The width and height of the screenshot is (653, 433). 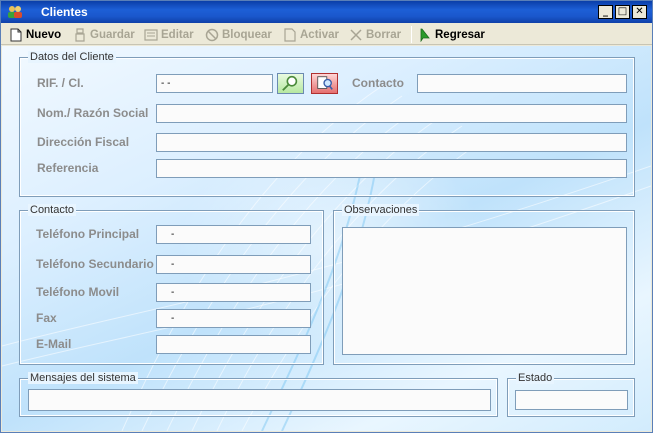 I want to click on borrar-label: Borrar, so click(x=384, y=34).